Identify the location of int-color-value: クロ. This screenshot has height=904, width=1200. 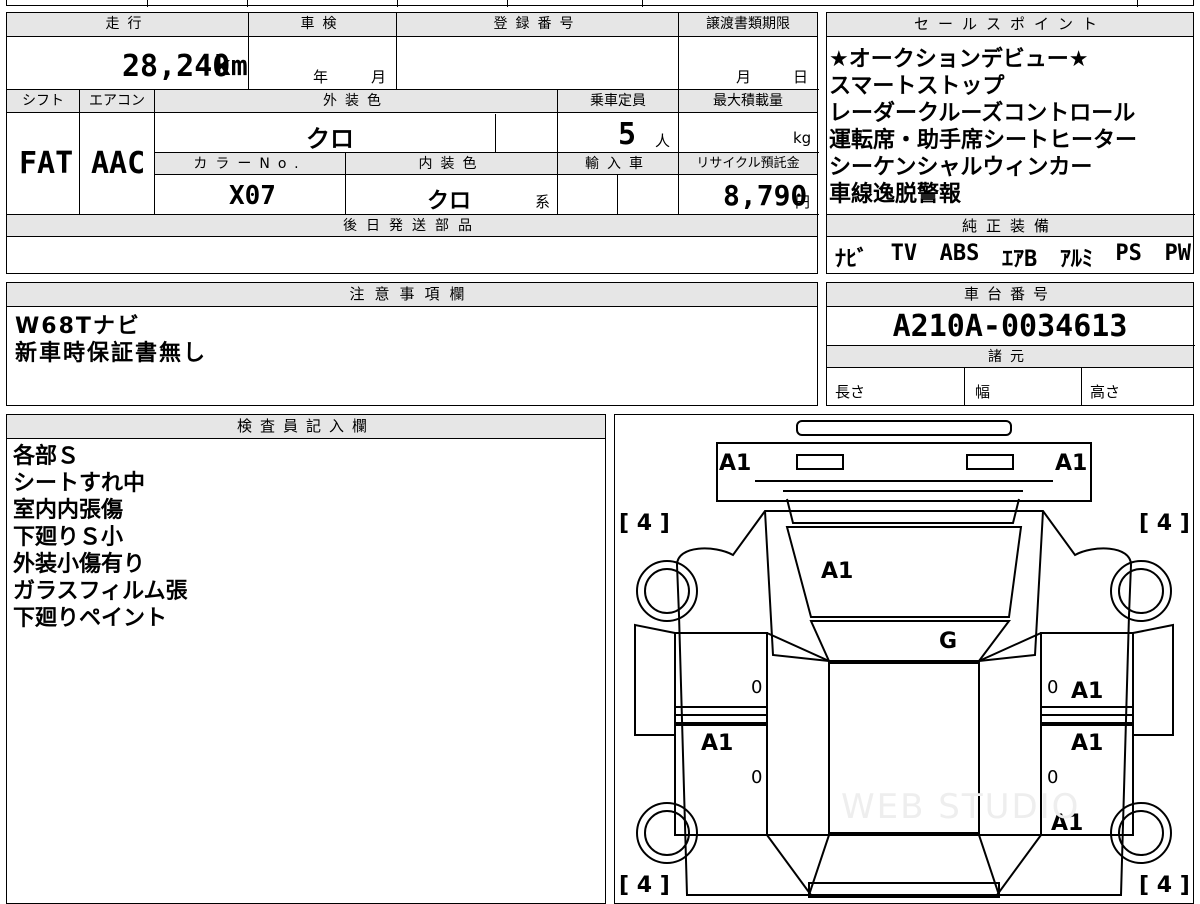
(449, 201).